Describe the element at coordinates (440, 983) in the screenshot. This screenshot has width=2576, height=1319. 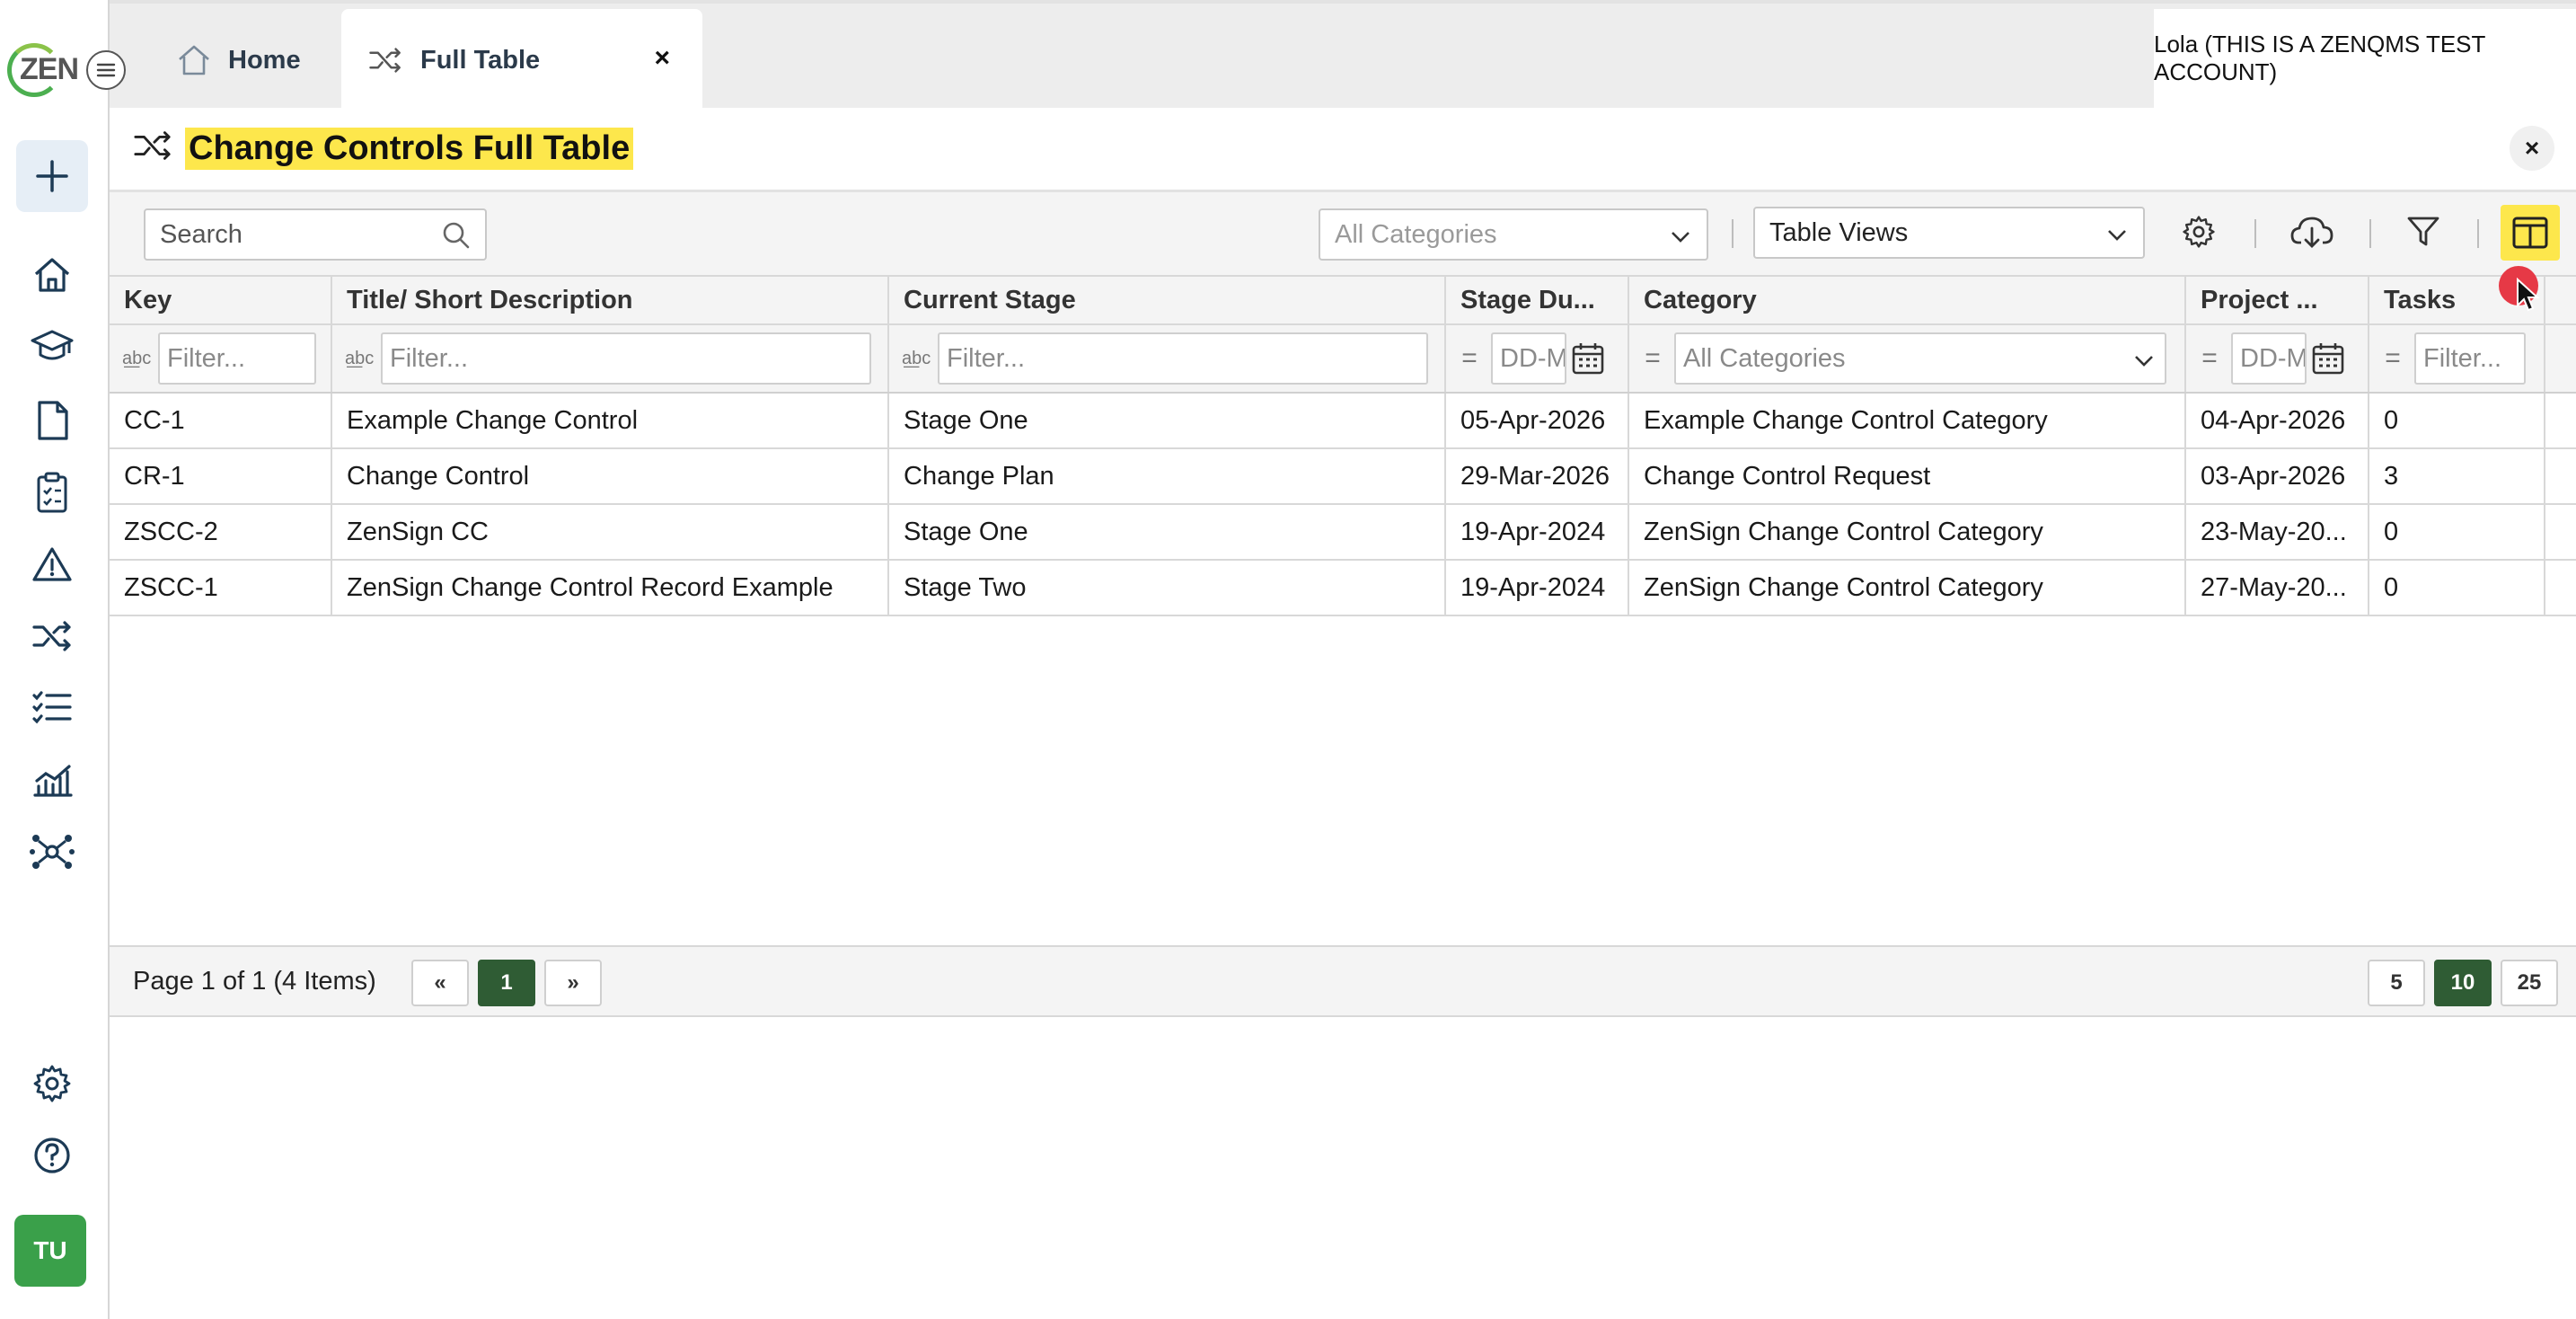
I see `prev-page-button: «` at that location.